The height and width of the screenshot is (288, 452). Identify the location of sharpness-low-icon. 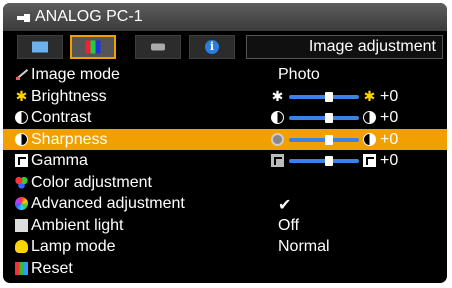
(277, 139).